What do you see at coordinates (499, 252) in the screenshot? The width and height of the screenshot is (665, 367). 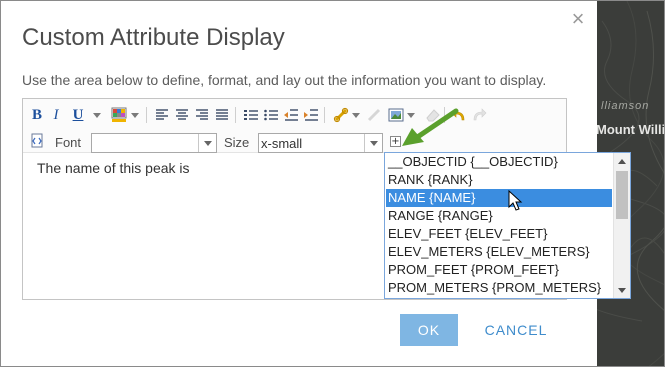 I see `list-item: ELEV_METERS {ELEV_METERS}` at bounding box center [499, 252].